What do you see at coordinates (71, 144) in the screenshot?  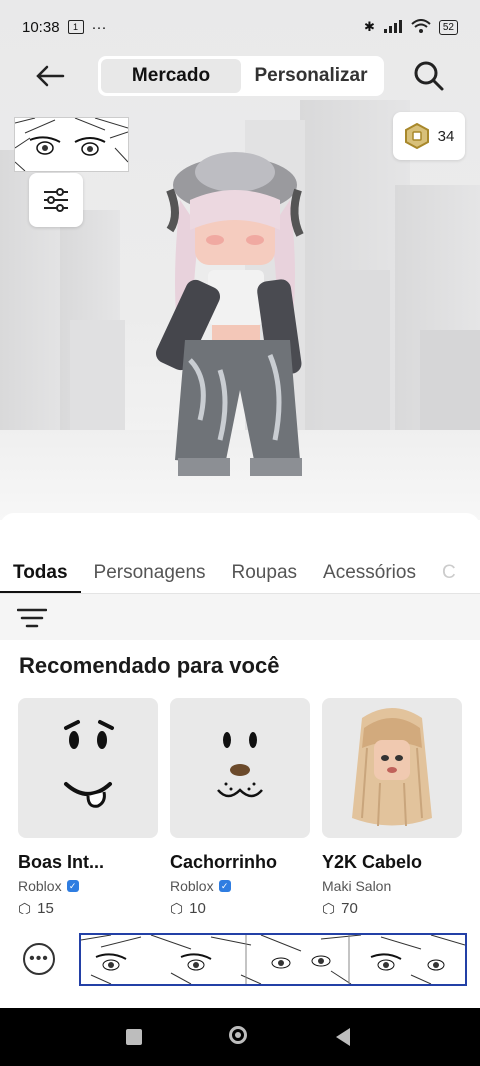 I see `manga-overlay-image` at bounding box center [71, 144].